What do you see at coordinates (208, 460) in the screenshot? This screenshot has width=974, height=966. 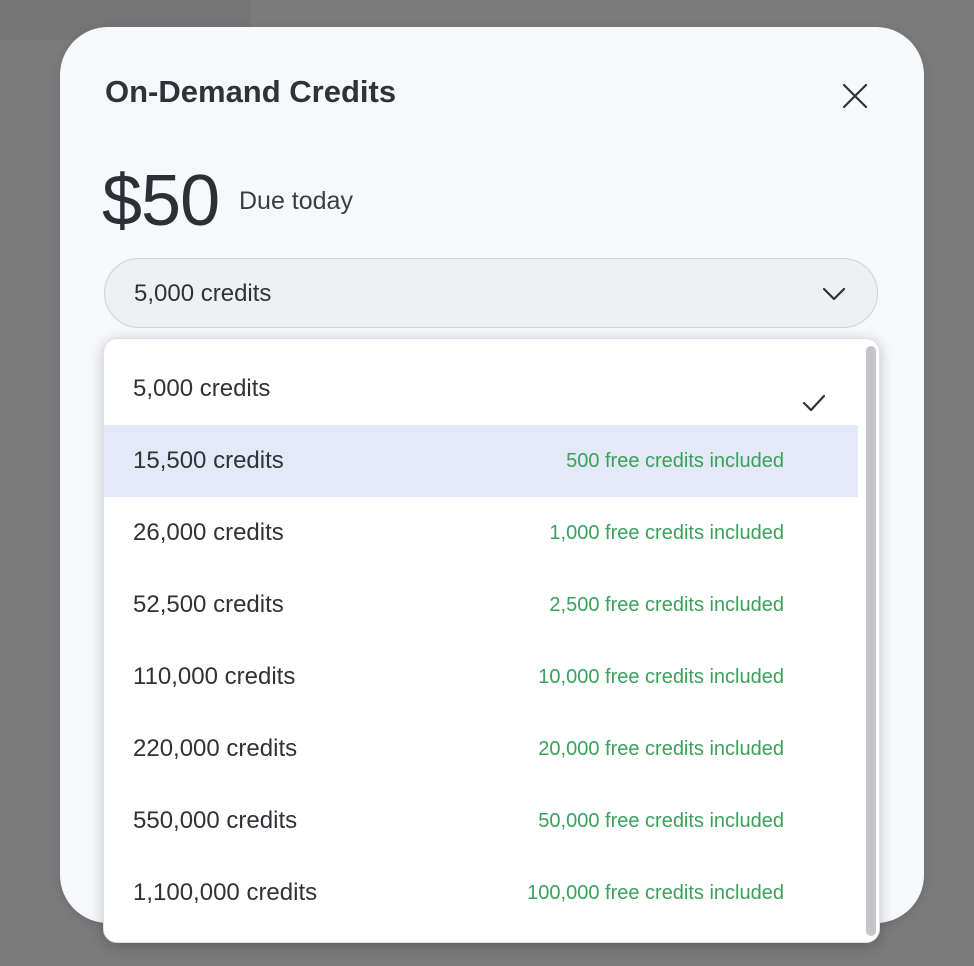 I see `option-label: 15,500 credits` at bounding box center [208, 460].